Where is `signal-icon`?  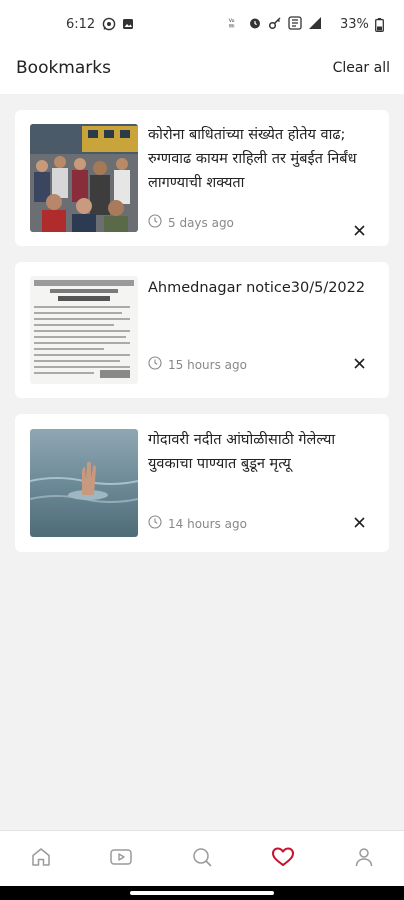
signal-icon is located at coordinates (315, 23).